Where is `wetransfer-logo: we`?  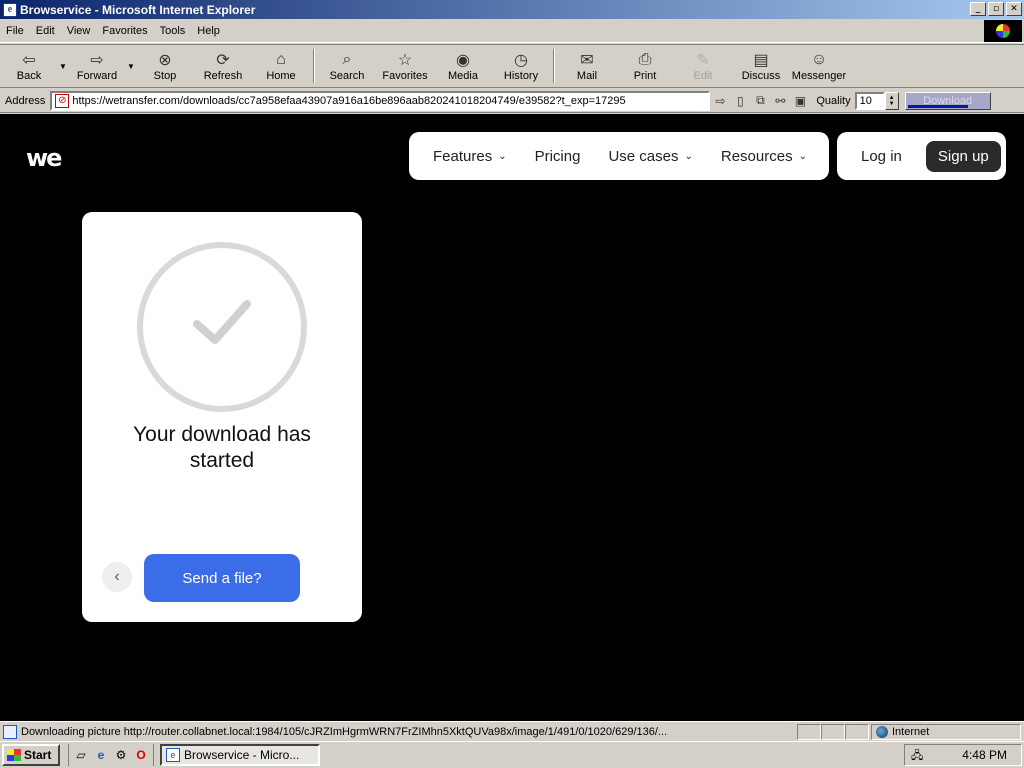
wetransfer-logo: we is located at coordinates (44, 158).